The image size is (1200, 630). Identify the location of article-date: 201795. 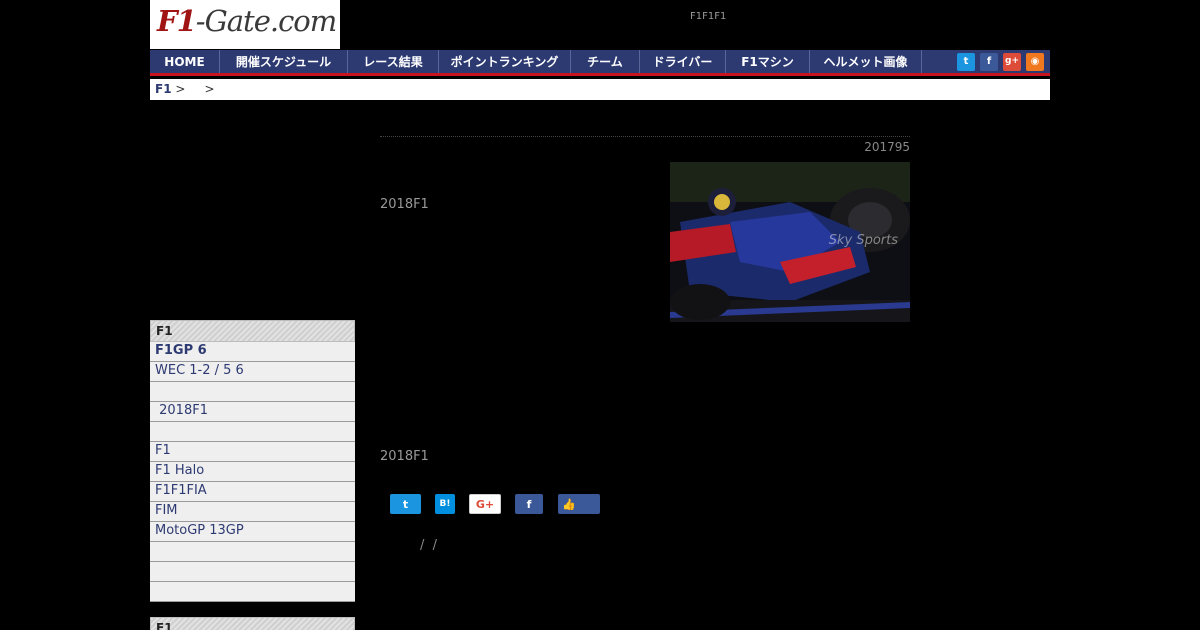
(887, 147).